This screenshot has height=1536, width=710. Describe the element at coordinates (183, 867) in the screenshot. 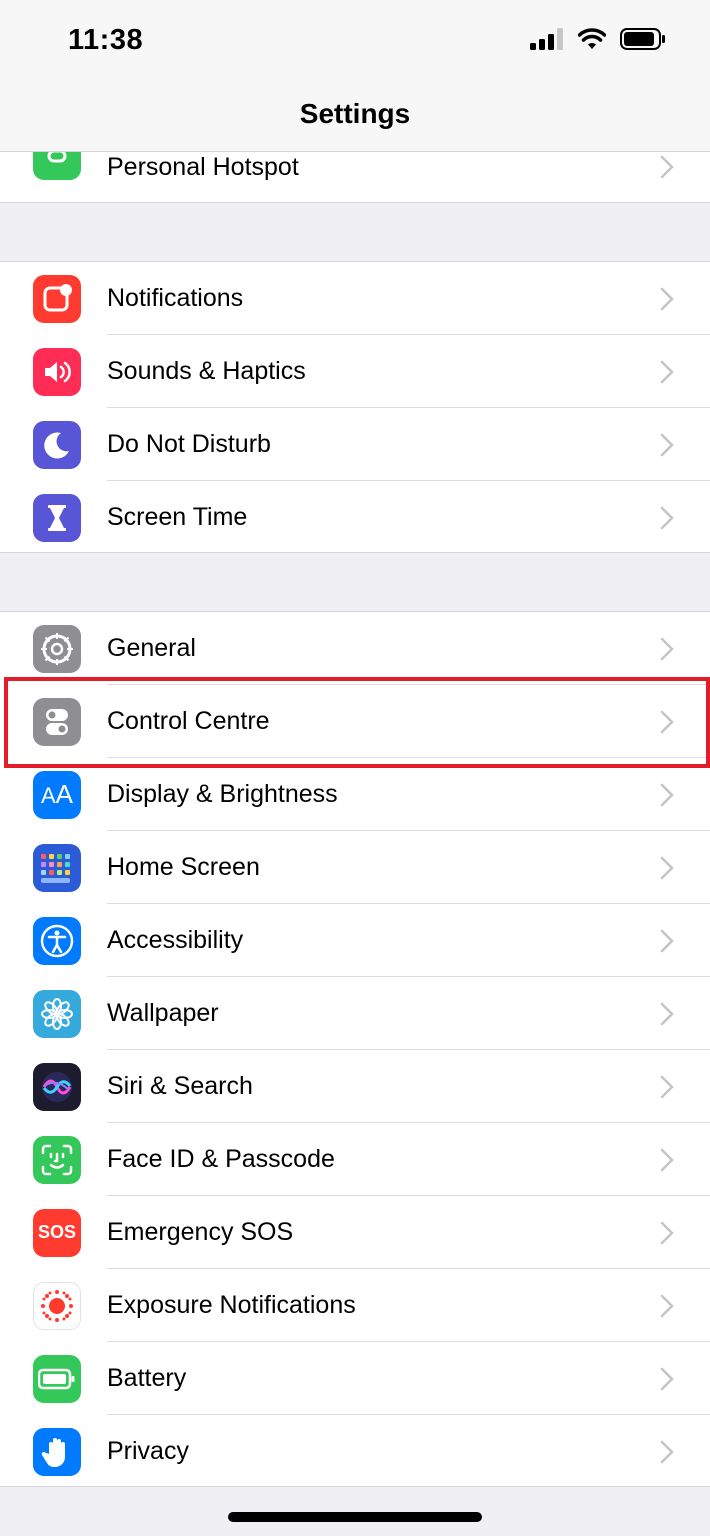

I see `settings-row-label: Home Screen` at that location.